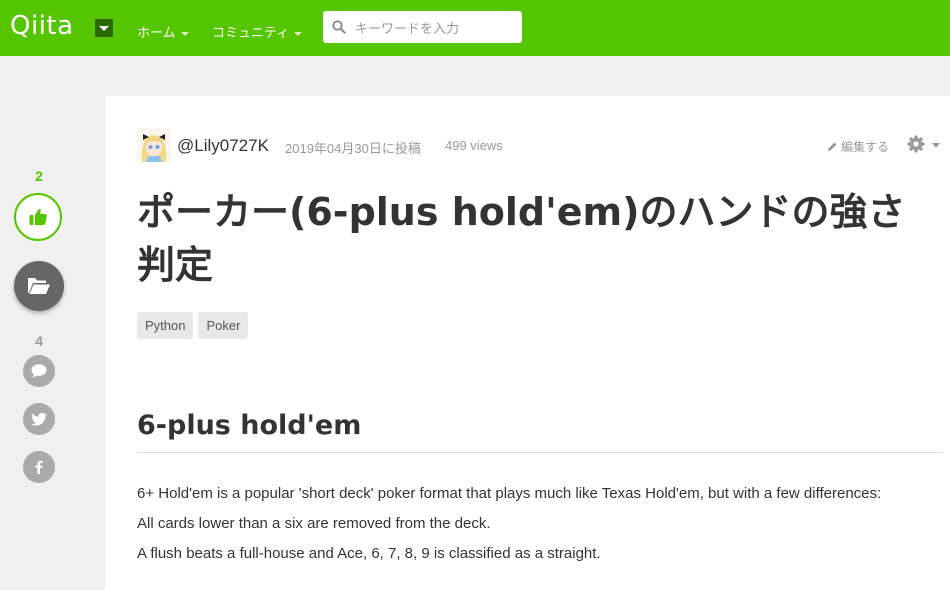 This screenshot has height=590, width=950. What do you see at coordinates (916, 144) in the screenshot?
I see `gear-icon` at bounding box center [916, 144].